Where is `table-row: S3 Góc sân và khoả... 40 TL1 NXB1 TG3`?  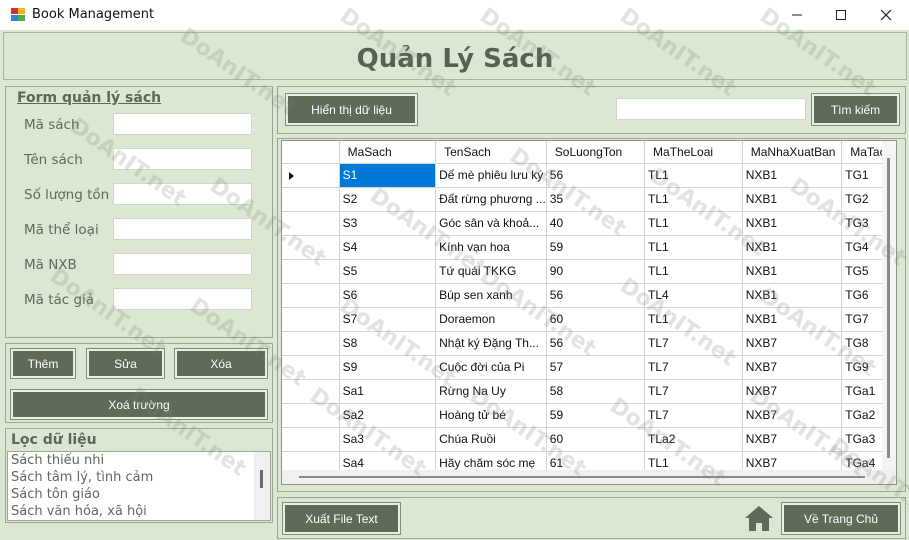 table-row: S3 Góc sân và khoả... 40 TL1 NXB1 TG3 is located at coordinates (589, 223).